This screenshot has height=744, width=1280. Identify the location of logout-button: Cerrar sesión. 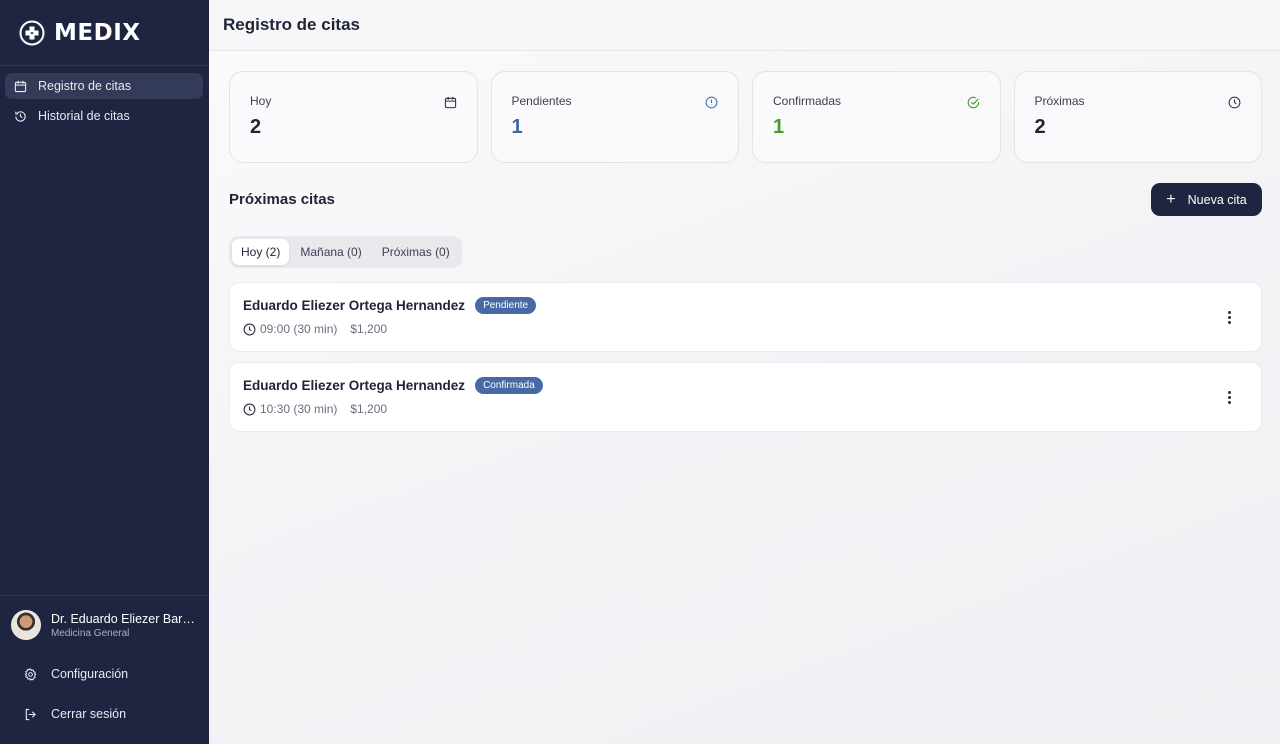
(104, 714).